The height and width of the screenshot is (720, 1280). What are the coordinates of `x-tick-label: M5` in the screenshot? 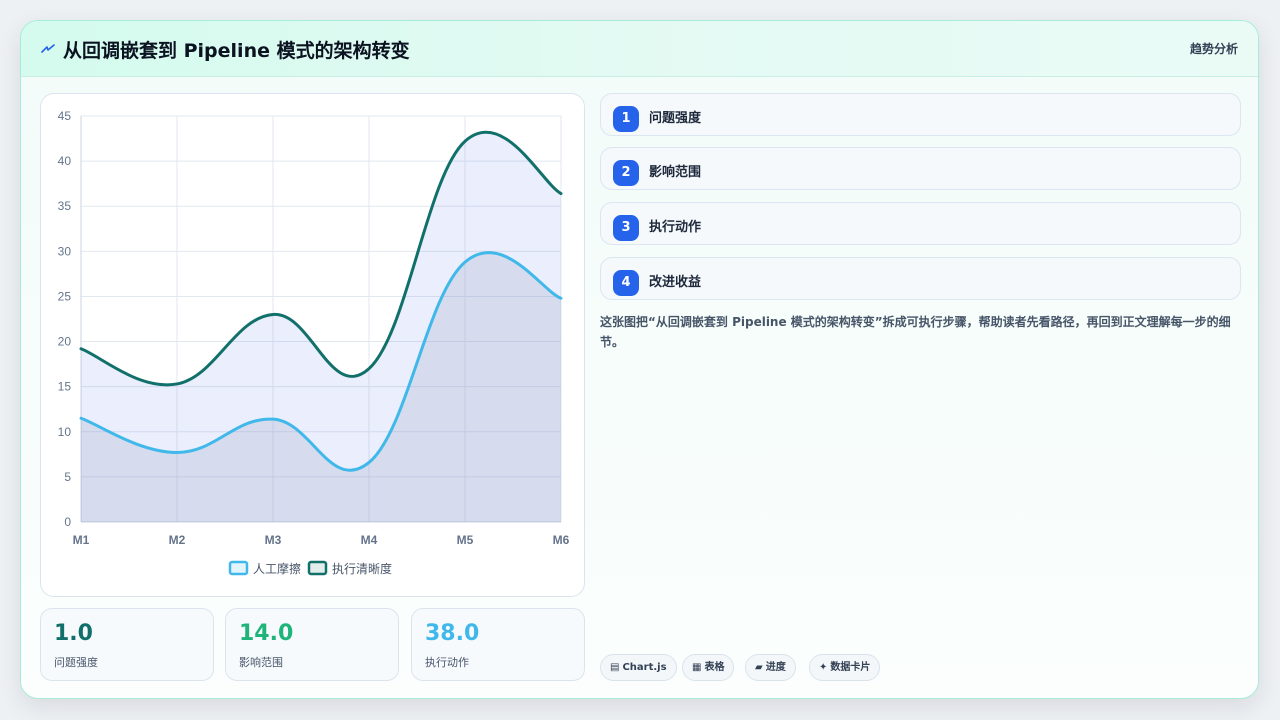 It's located at (465, 540).